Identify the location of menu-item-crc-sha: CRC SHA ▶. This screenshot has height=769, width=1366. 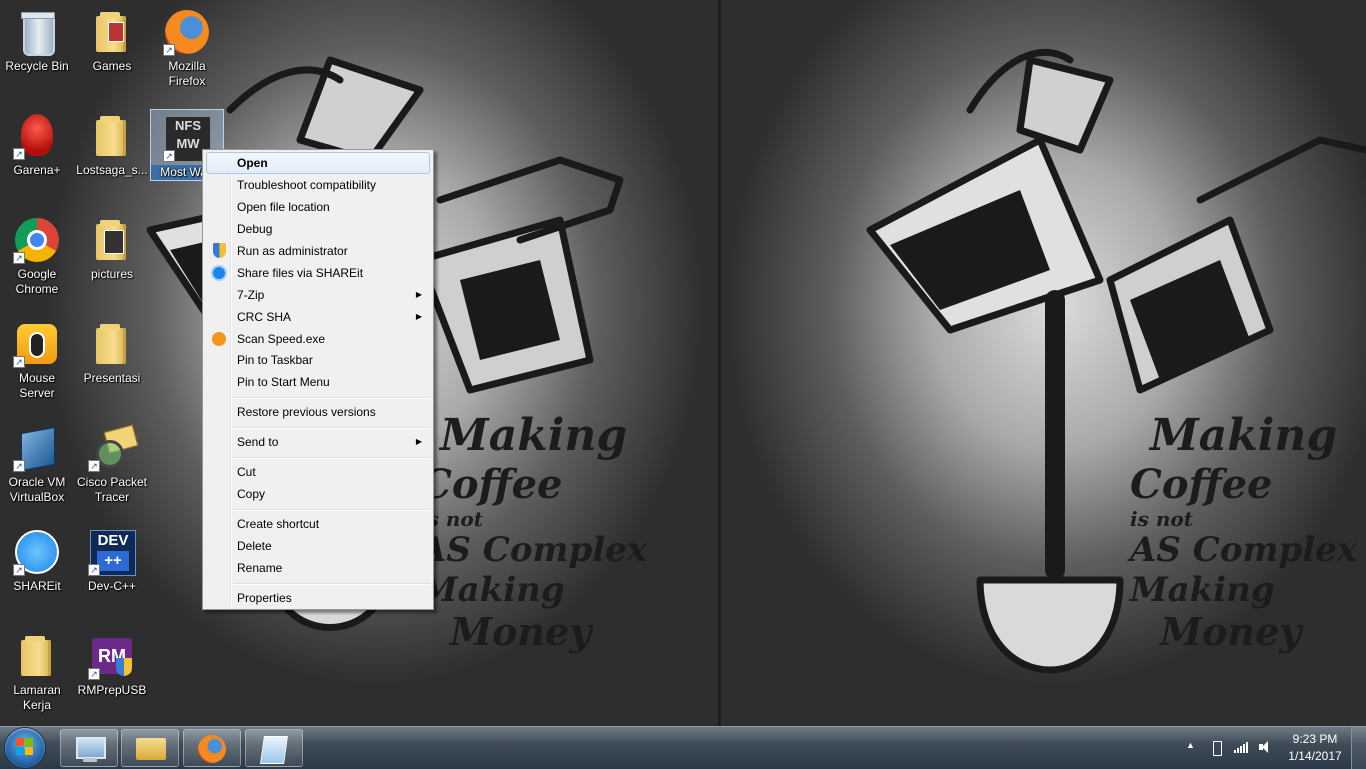
(318, 317).